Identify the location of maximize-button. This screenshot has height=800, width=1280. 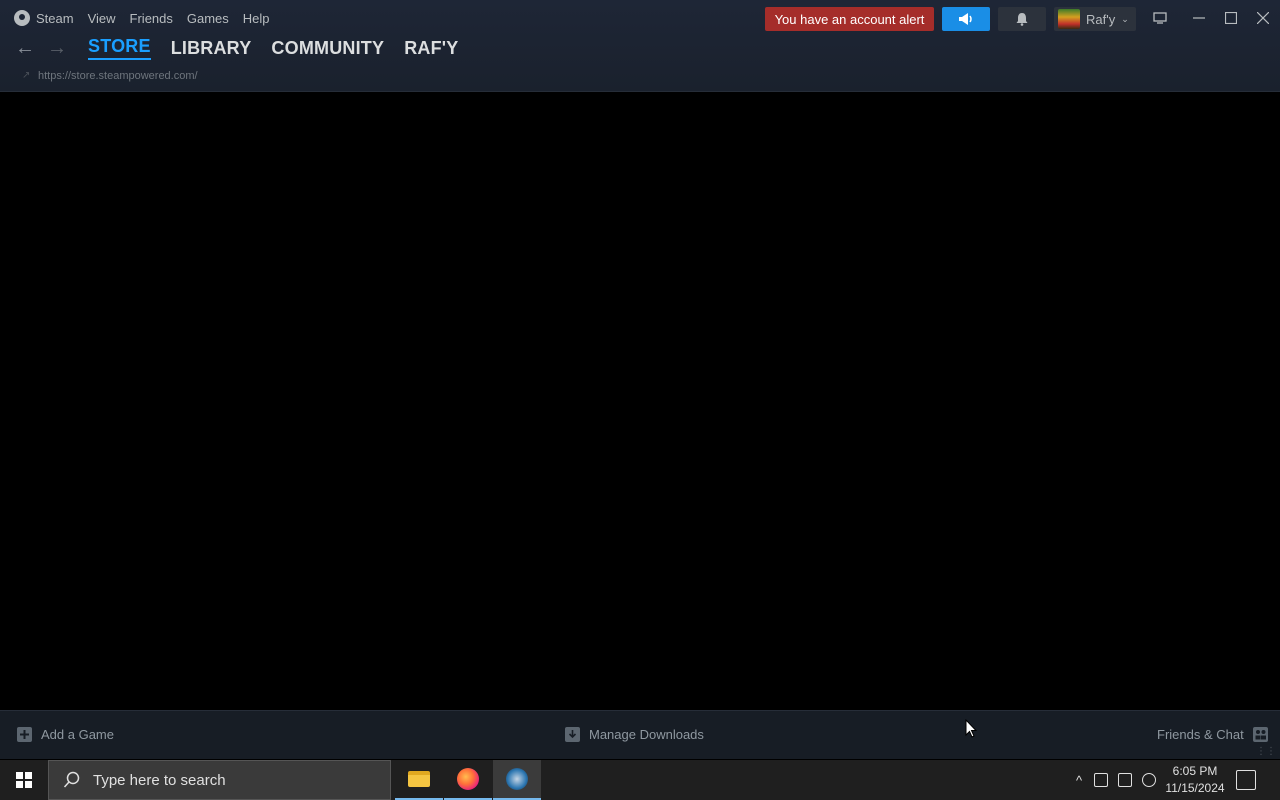
(1231, 18).